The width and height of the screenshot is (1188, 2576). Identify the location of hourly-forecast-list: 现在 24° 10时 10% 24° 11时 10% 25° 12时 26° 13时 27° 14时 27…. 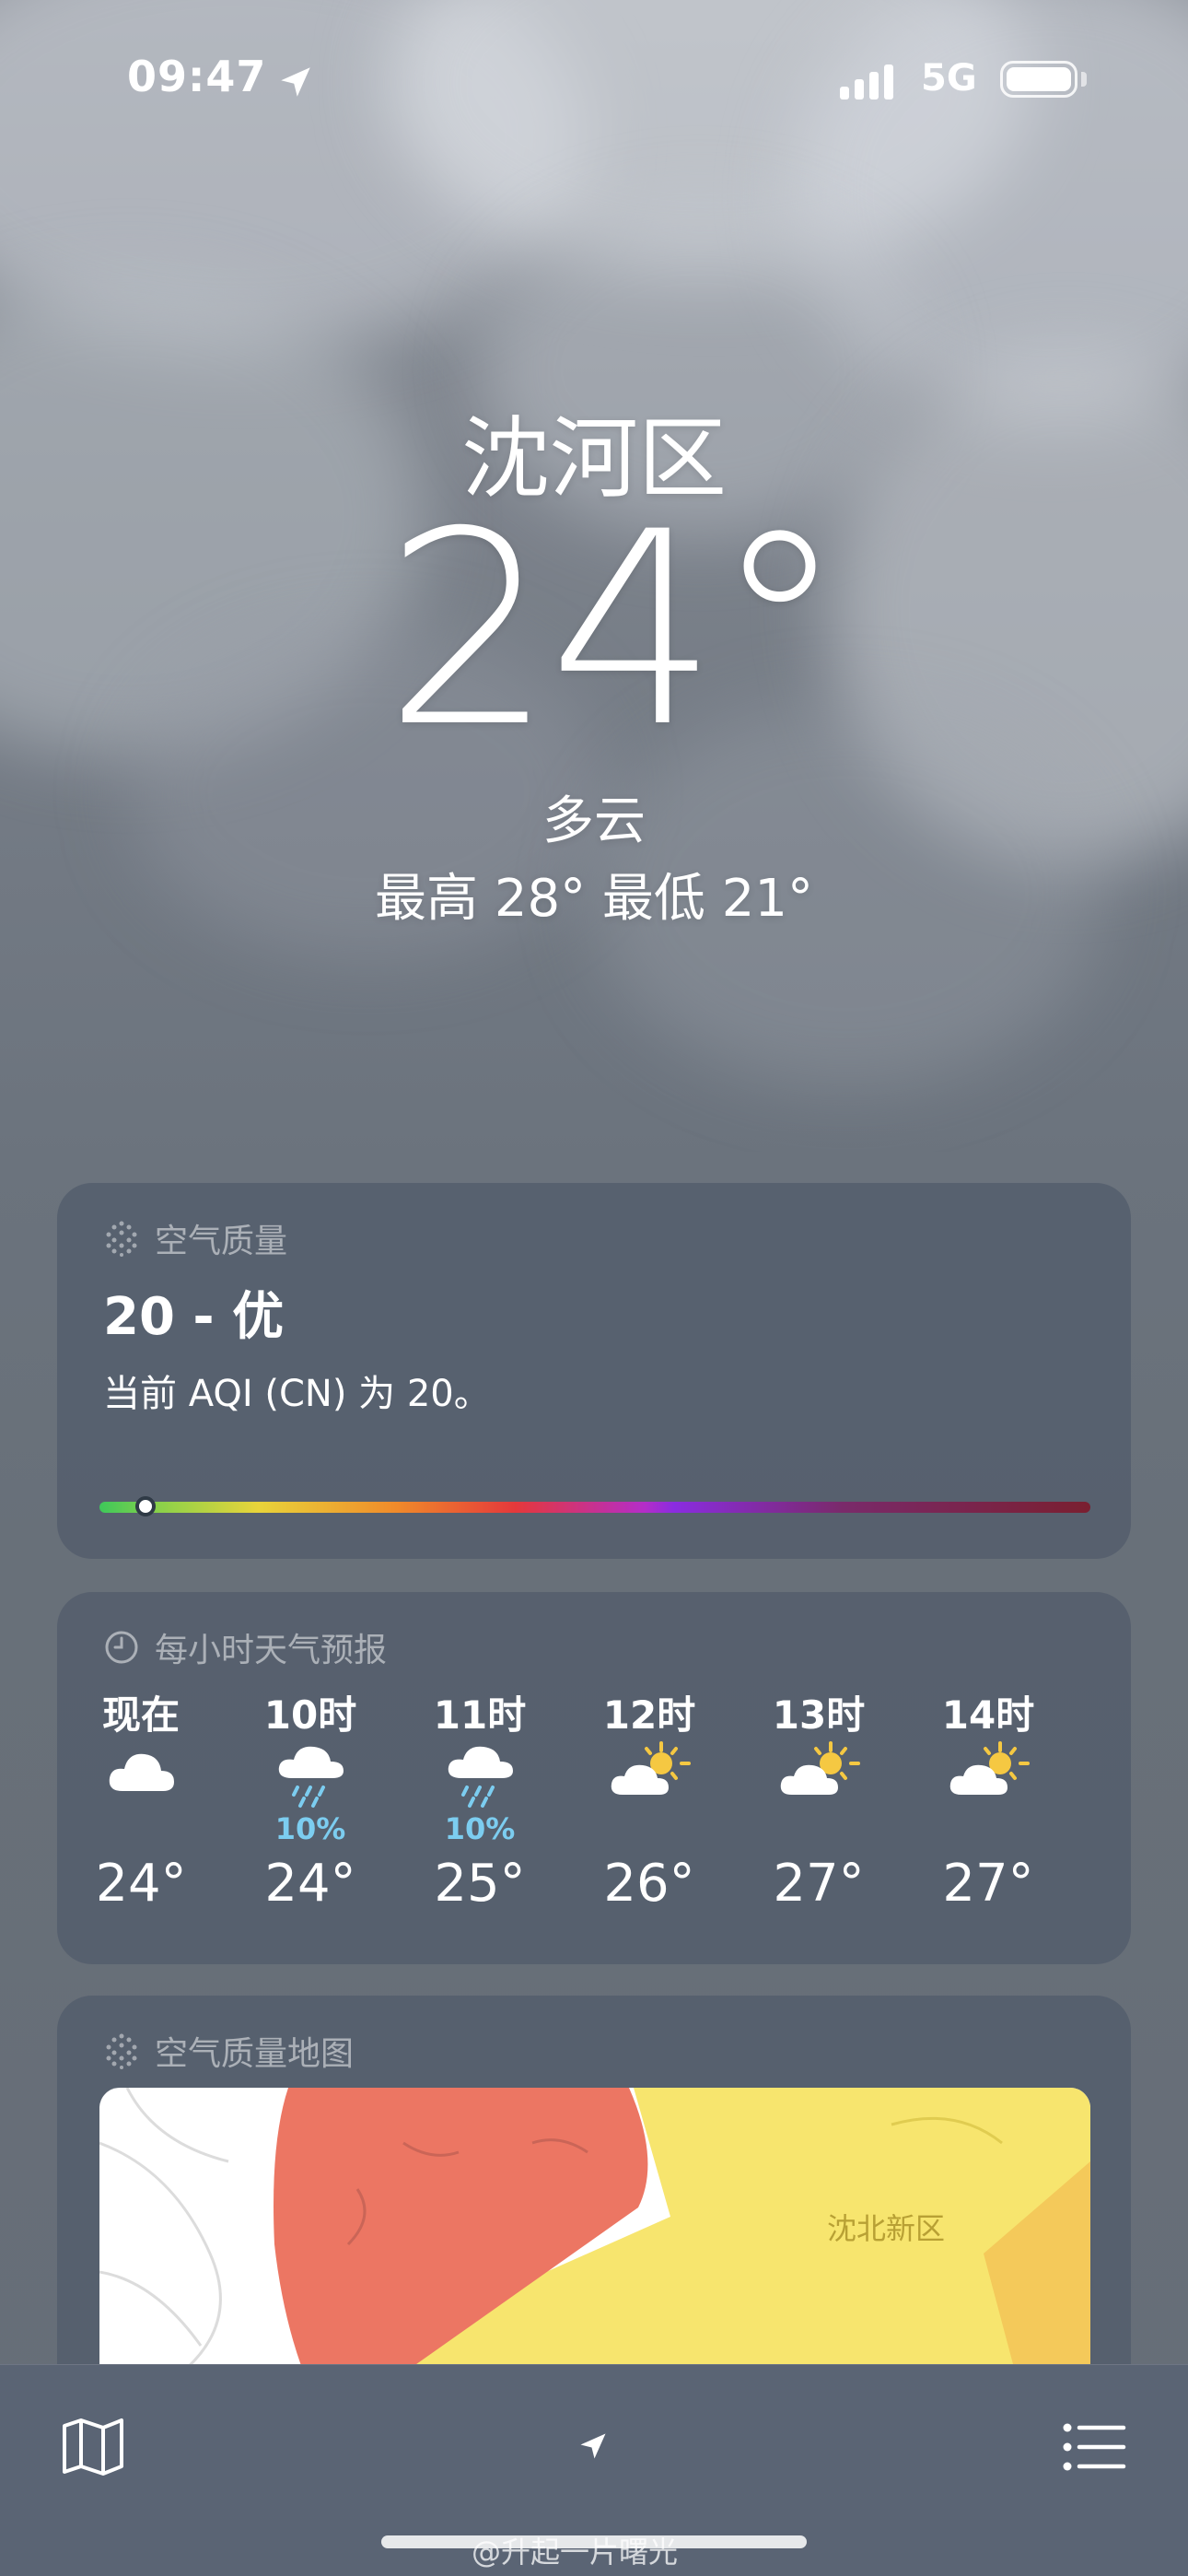
(615, 1813).